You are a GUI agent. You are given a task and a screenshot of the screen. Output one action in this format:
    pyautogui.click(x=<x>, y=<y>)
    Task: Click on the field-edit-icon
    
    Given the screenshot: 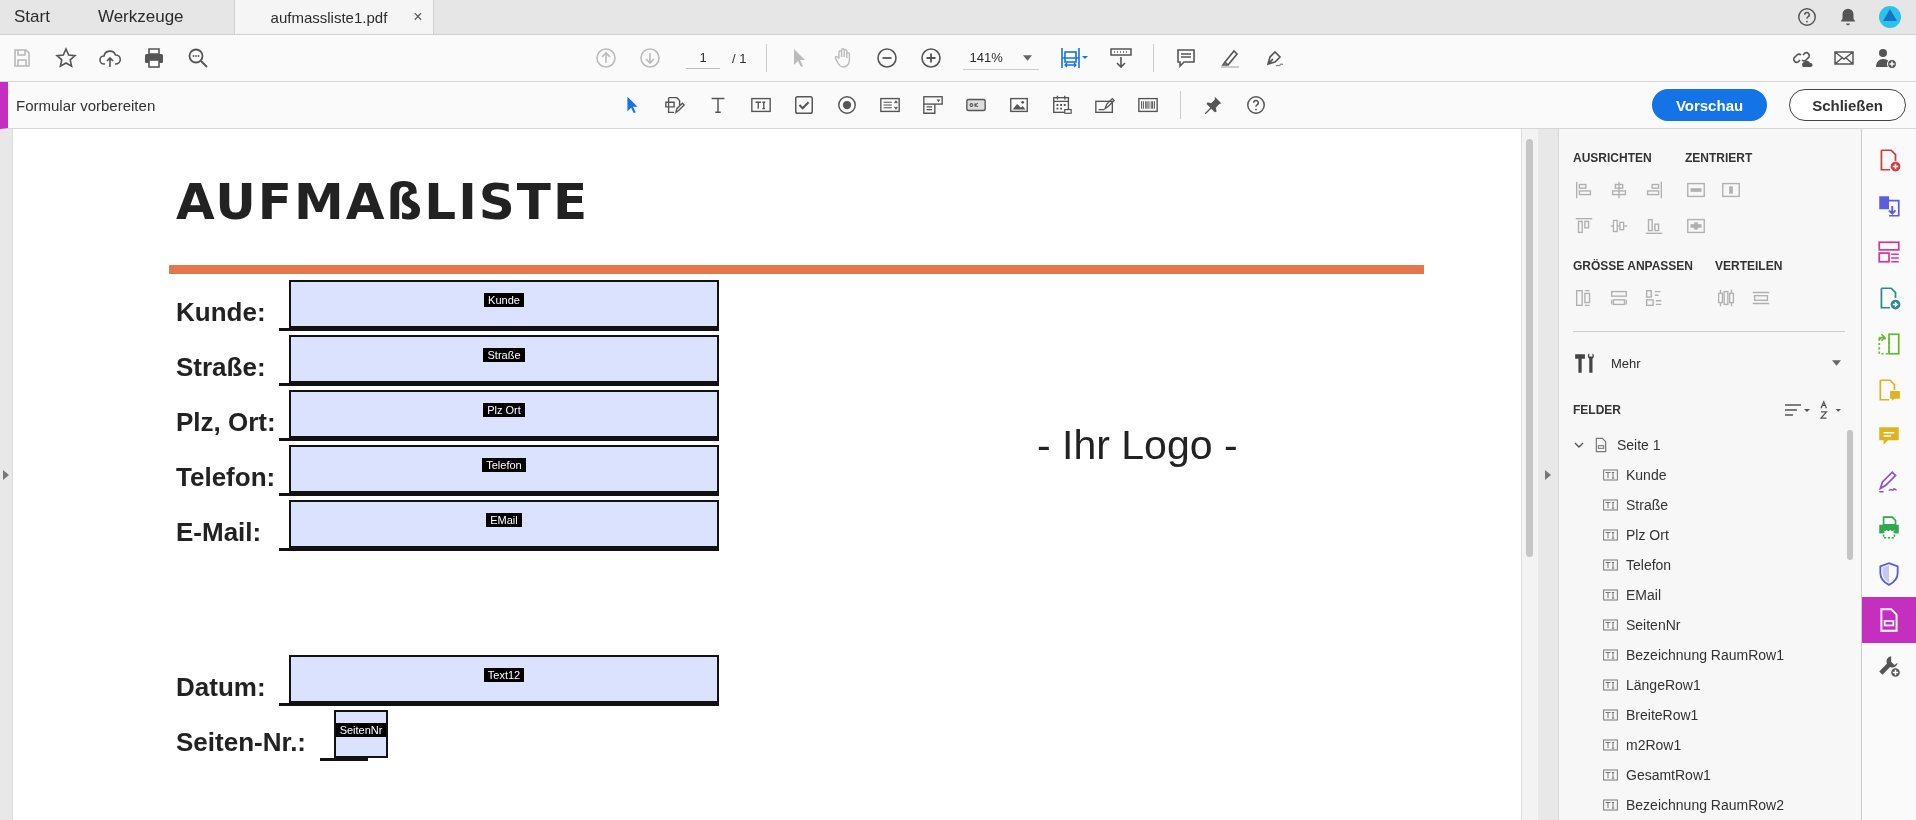 What is the action you would take?
    pyautogui.click(x=675, y=105)
    